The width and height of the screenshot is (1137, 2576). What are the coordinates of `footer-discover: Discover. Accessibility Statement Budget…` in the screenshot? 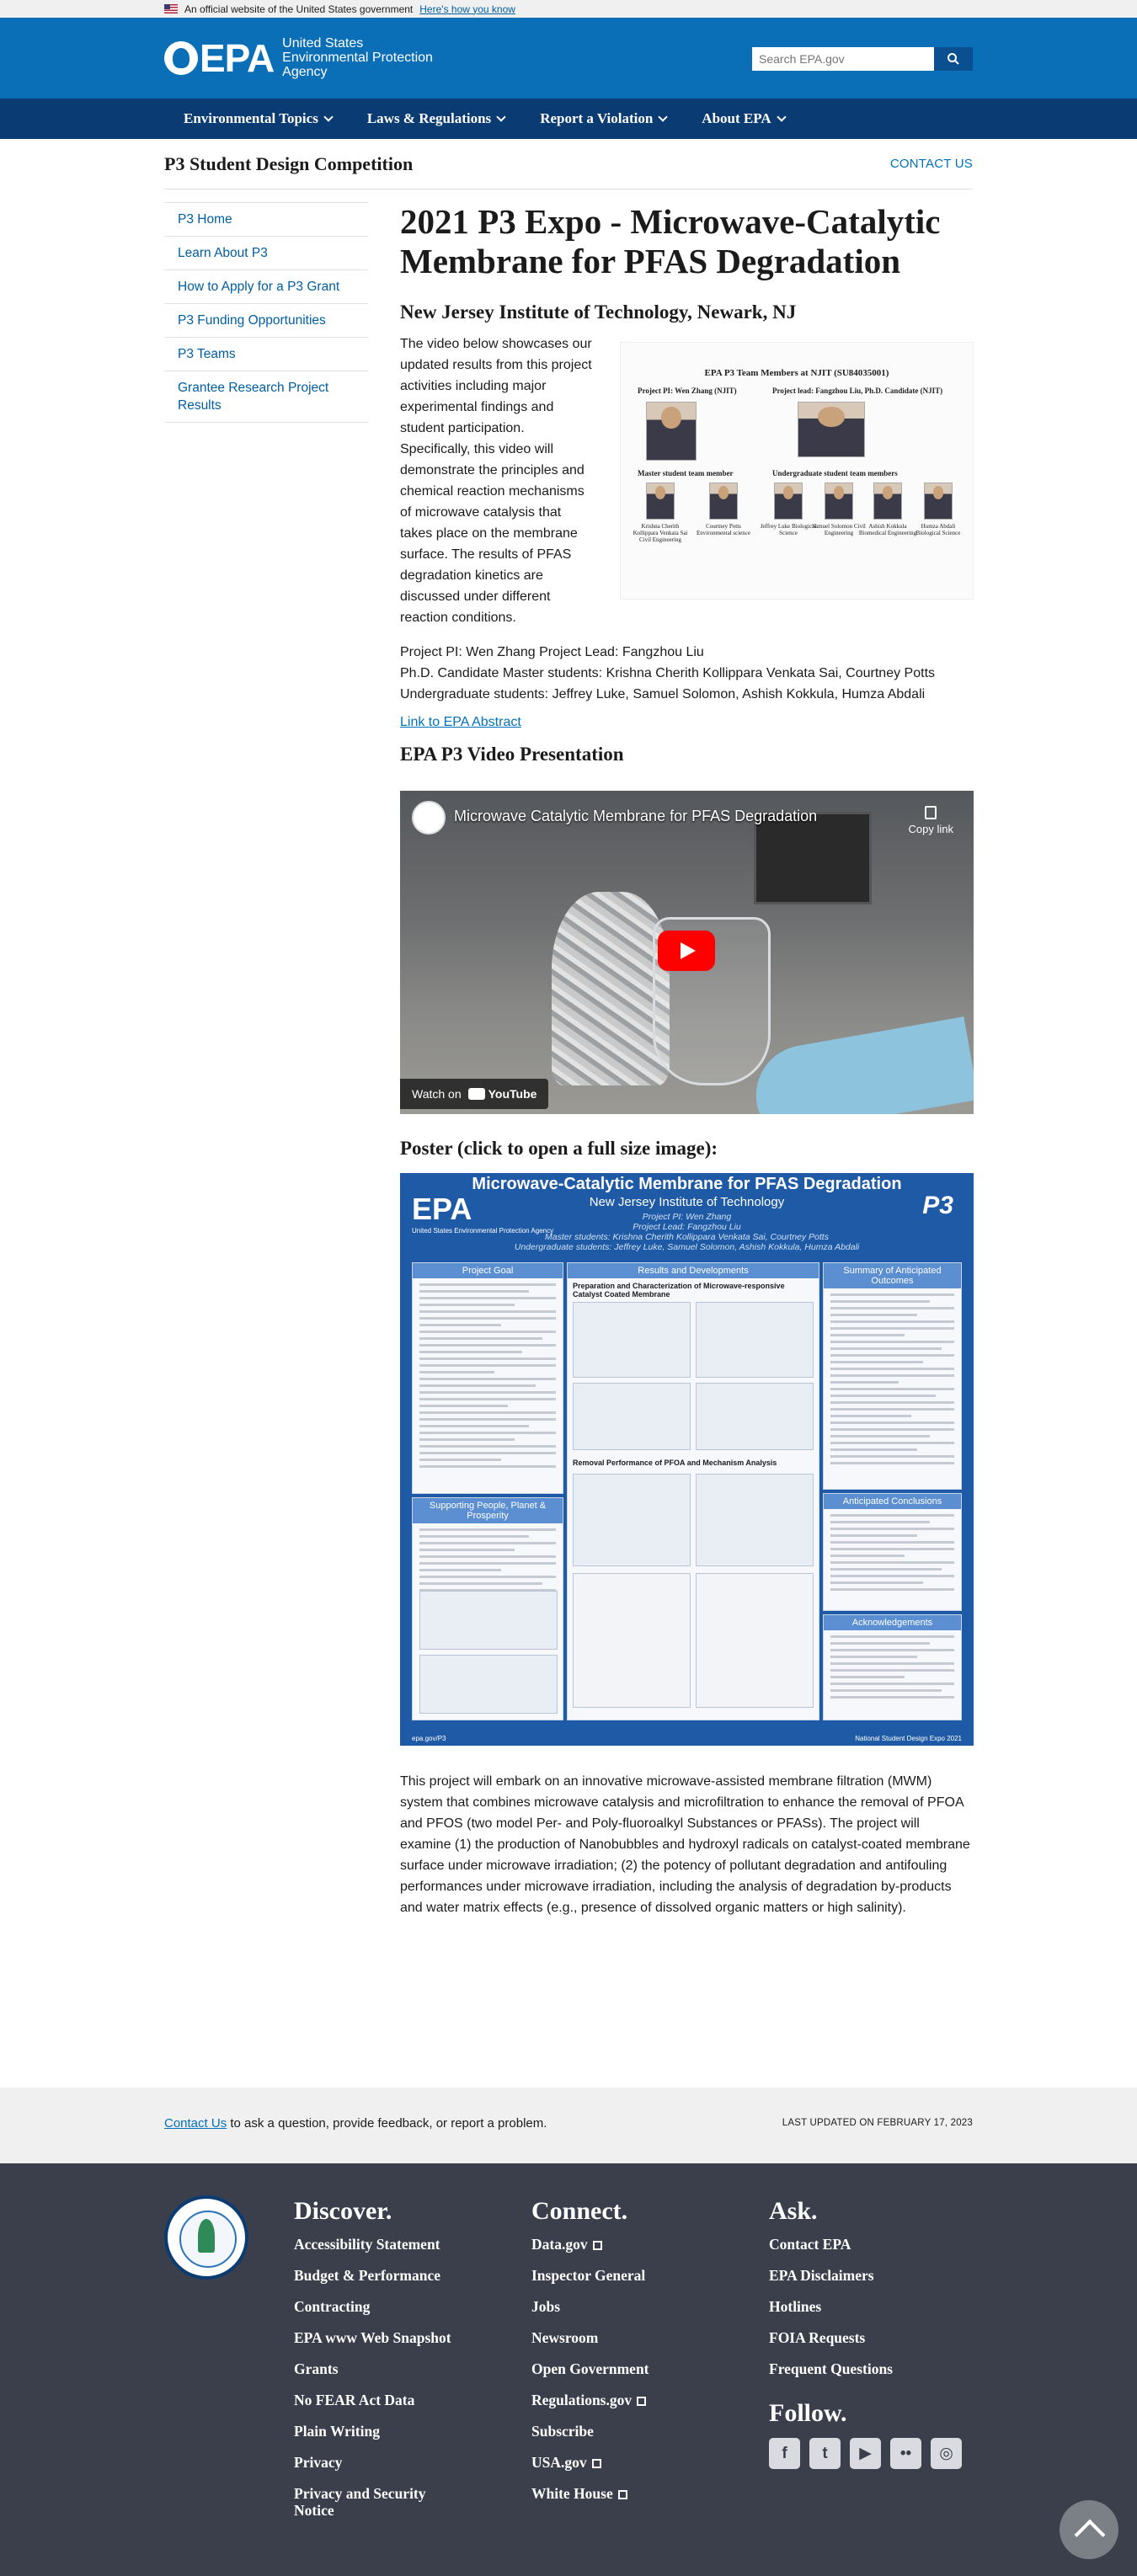 It's located at (378, 2365).